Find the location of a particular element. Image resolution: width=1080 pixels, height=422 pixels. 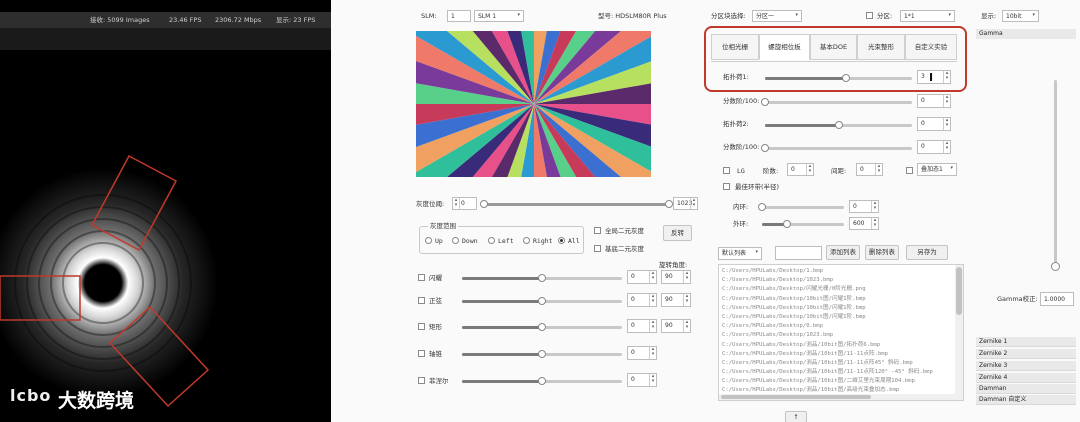

zernike-item: Damman is located at coordinates (1026, 389).